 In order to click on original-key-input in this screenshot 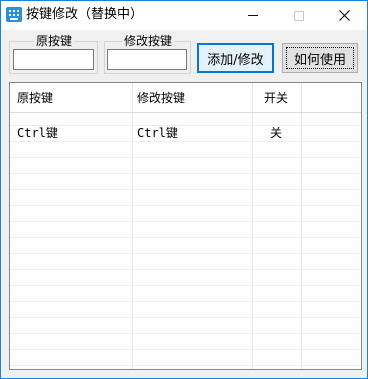, I will do `click(53, 59)`.